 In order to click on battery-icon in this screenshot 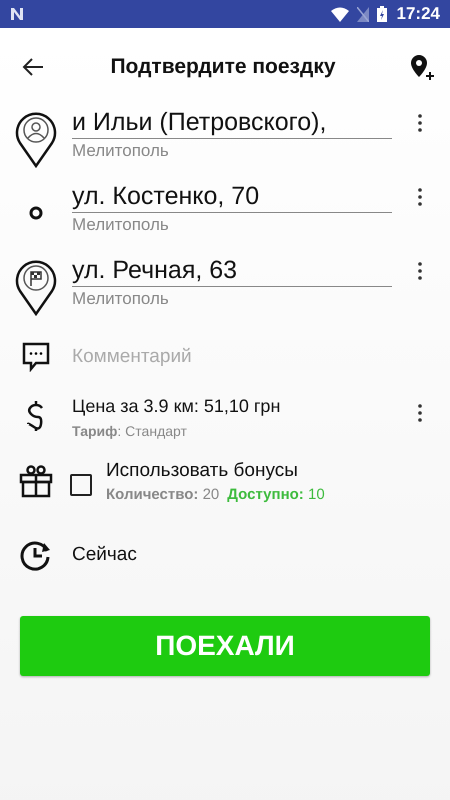, I will do `click(381, 14)`.